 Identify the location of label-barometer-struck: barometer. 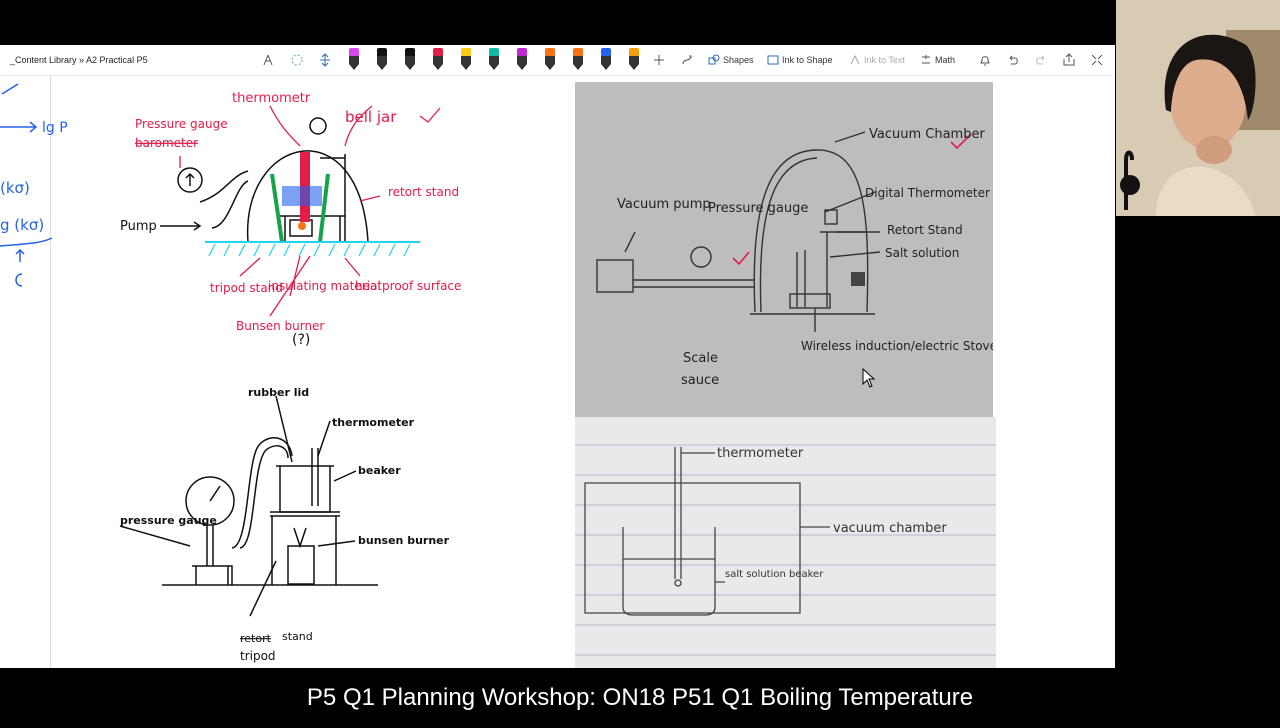
(166, 143).